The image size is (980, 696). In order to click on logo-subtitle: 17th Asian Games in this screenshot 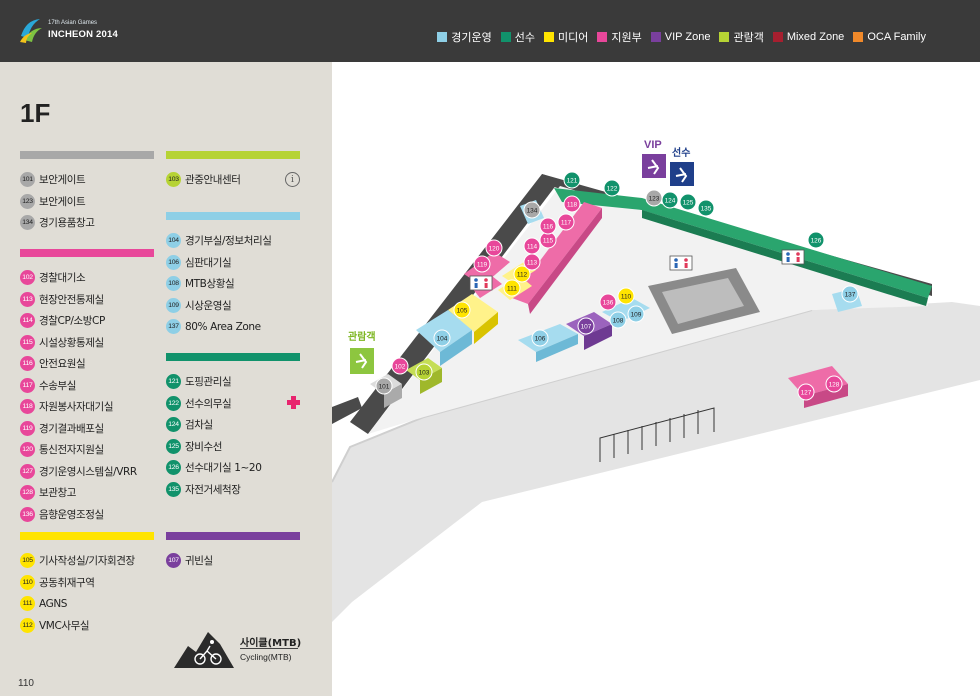, I will do `click(73, 23)`.